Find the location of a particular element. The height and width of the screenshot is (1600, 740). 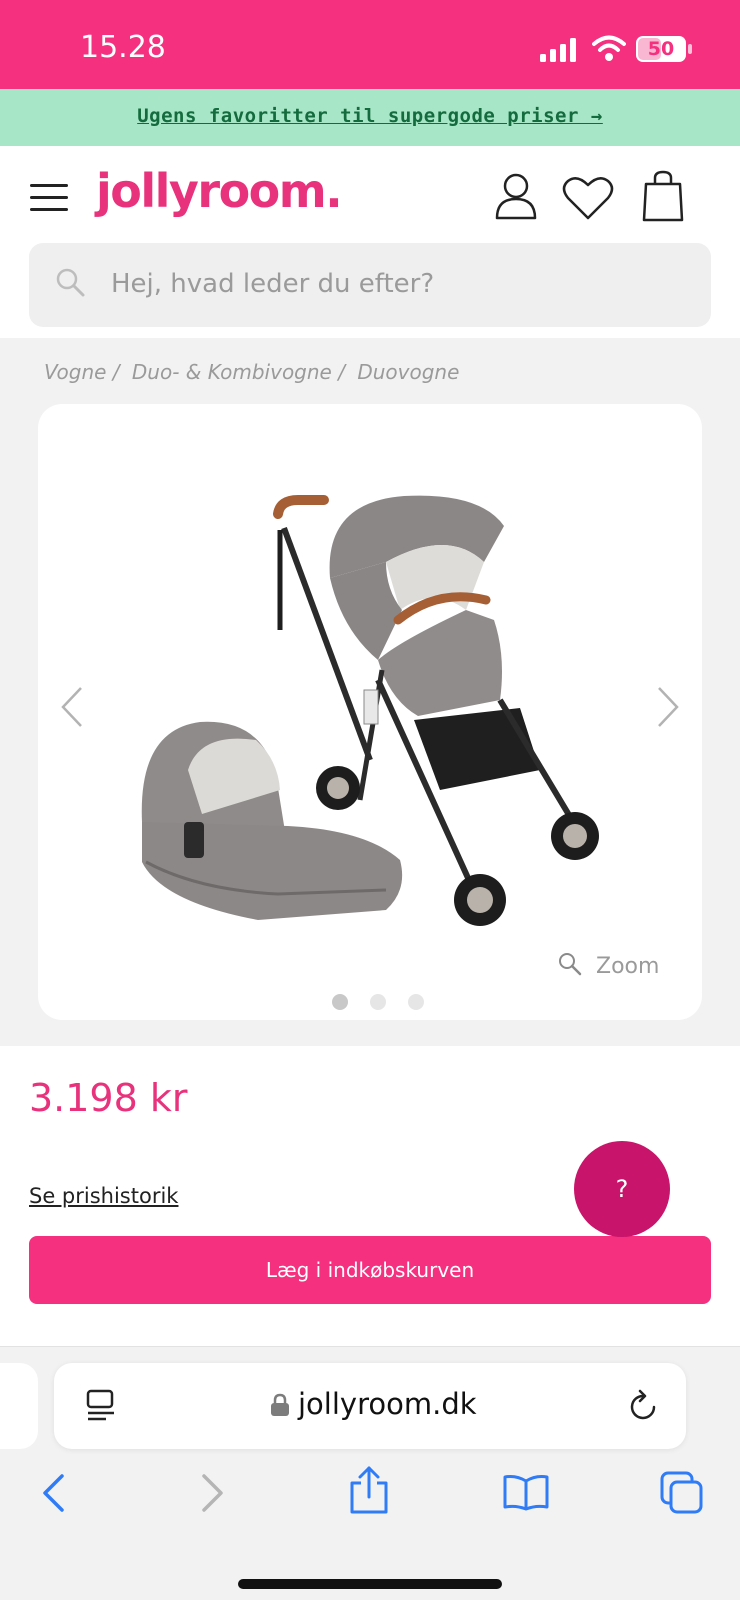

promo-banner: Ugens favoritter til supergode priser → is located at coordinates (370, 117).